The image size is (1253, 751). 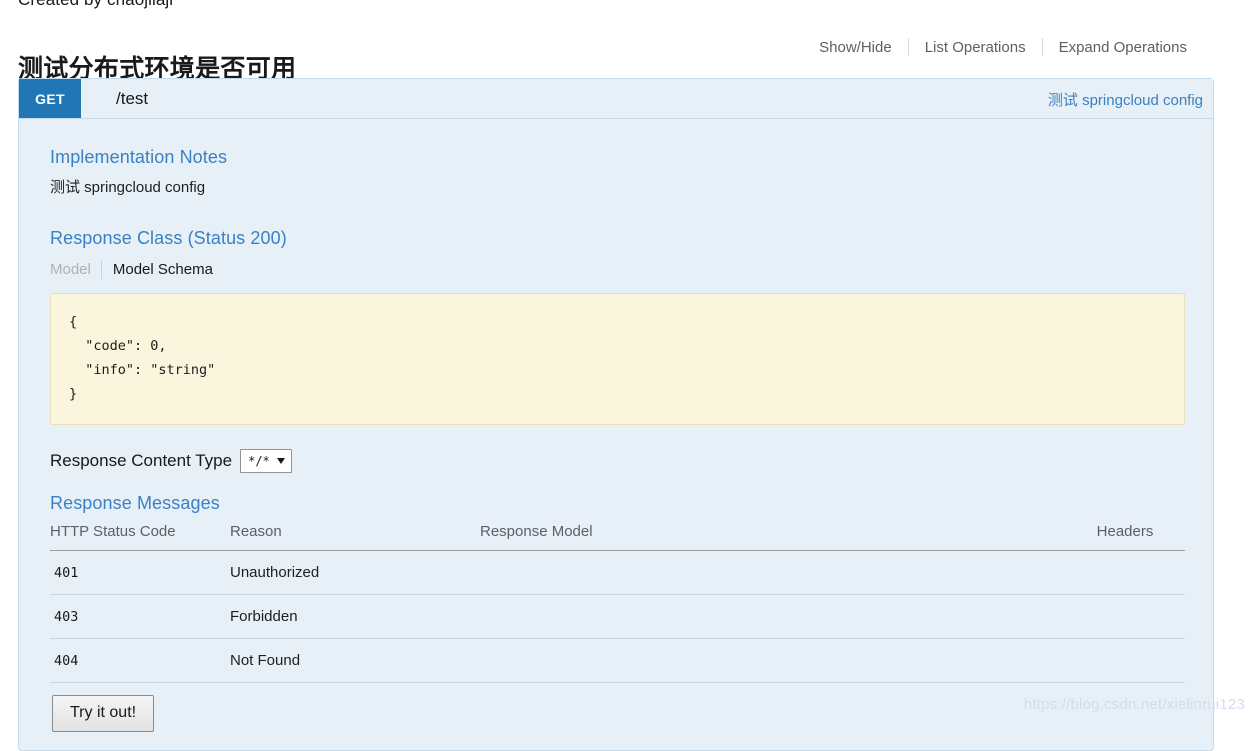 I want to click on status-code-cell: 401, so click(x=140, y=572).